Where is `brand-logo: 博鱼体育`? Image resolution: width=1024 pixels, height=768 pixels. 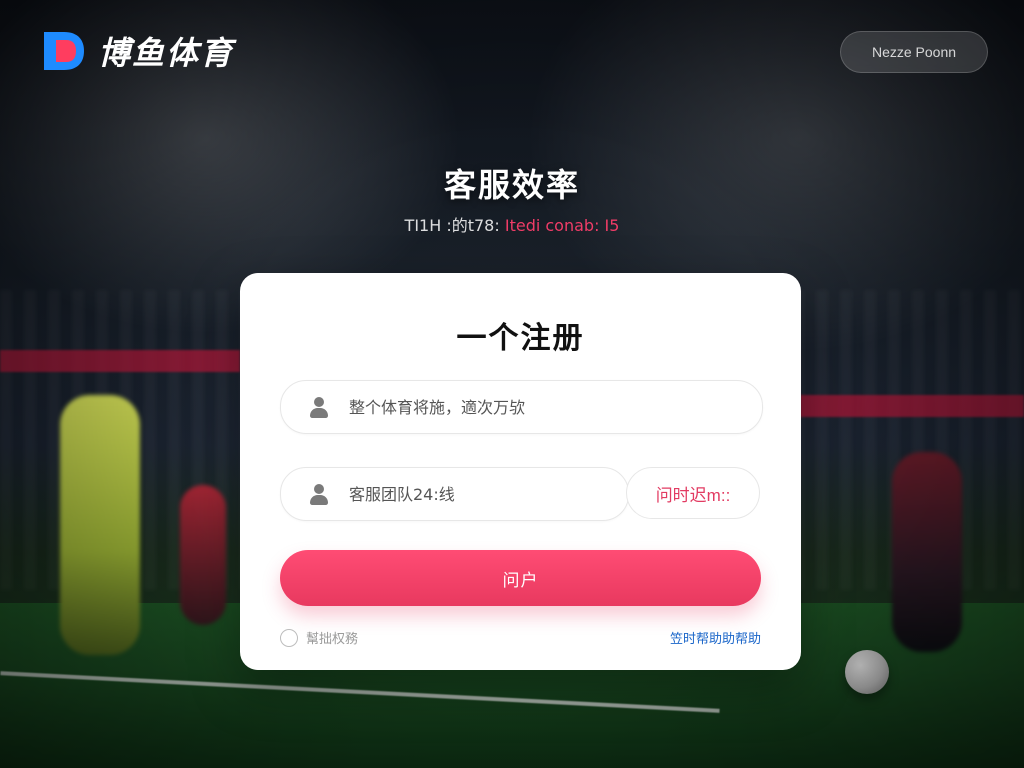 brand-logo: 博鱼体育 is located at coordinates (136, 51).